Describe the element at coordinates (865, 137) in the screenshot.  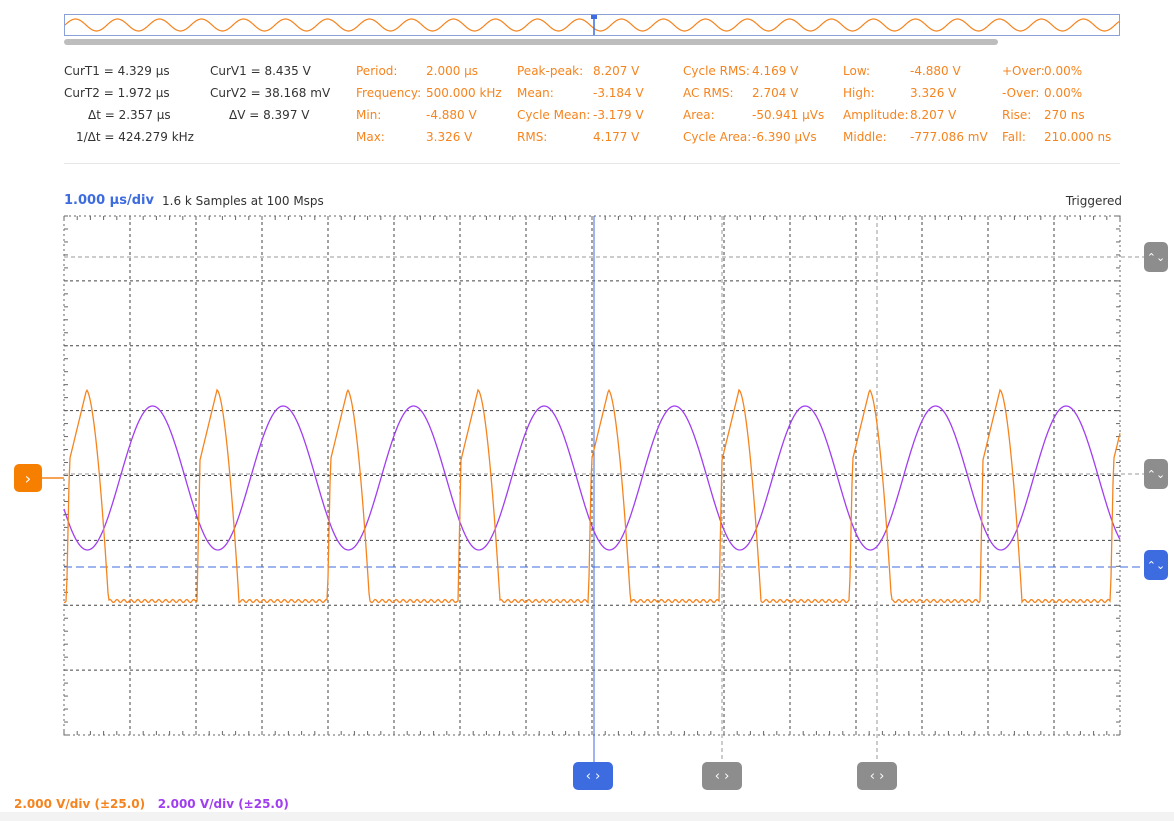
I see `meas-label: Middle:` at that location.